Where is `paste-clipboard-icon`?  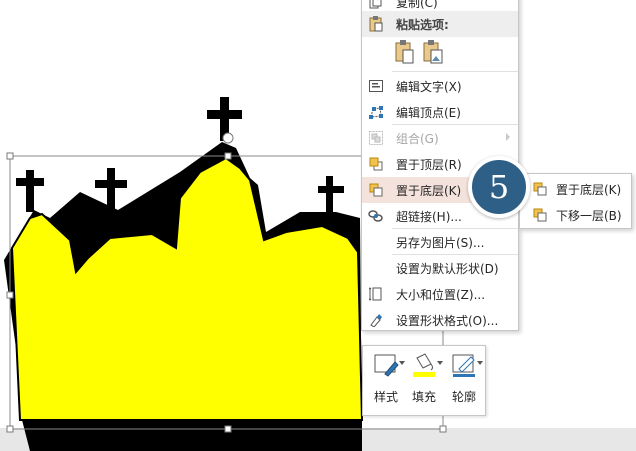
paste-clipboard-icon is located at coordinates (404, 52).